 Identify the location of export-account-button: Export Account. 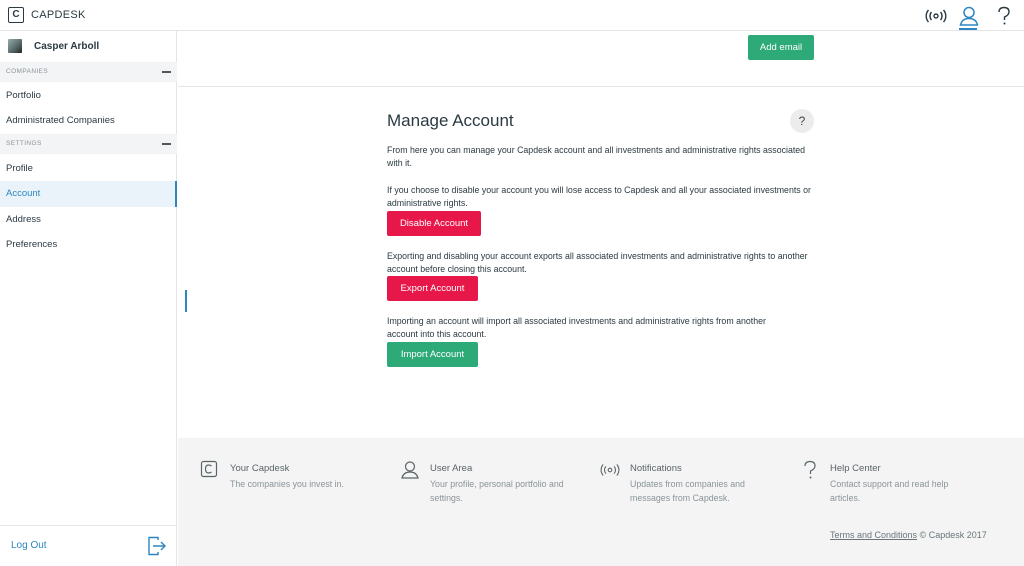
(432, 288).